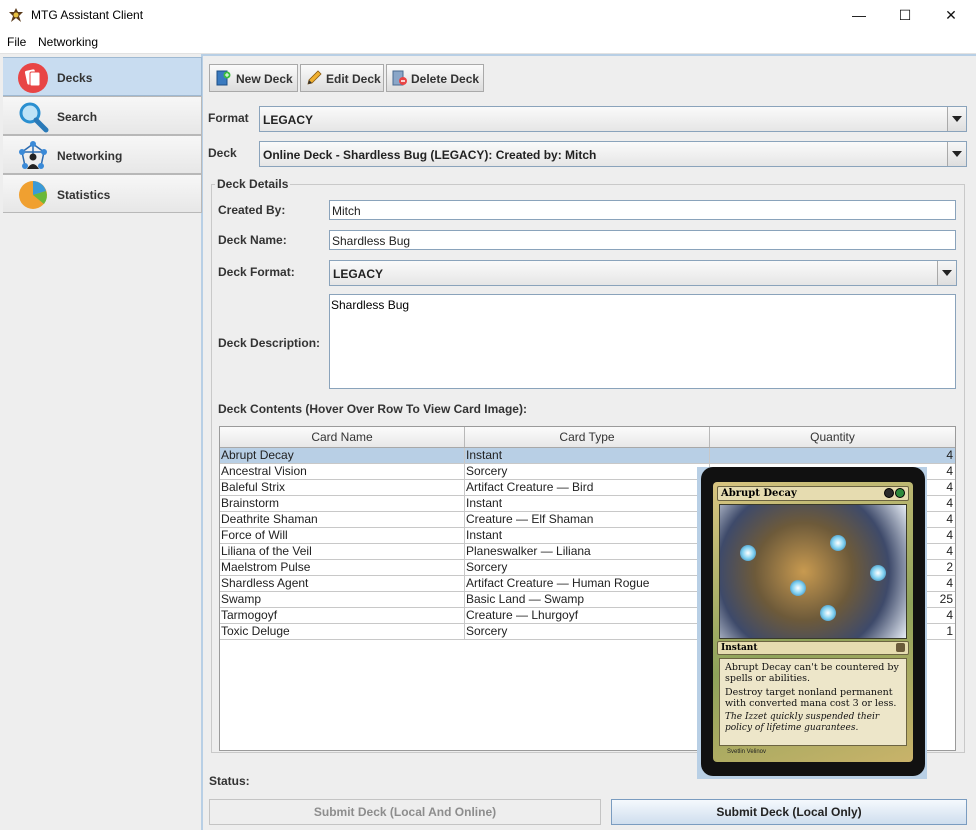 Image resolution: width=976 pixels, height=830 pixels. I want to click on deck-description-label: Deck Description:, so click(269, 343).